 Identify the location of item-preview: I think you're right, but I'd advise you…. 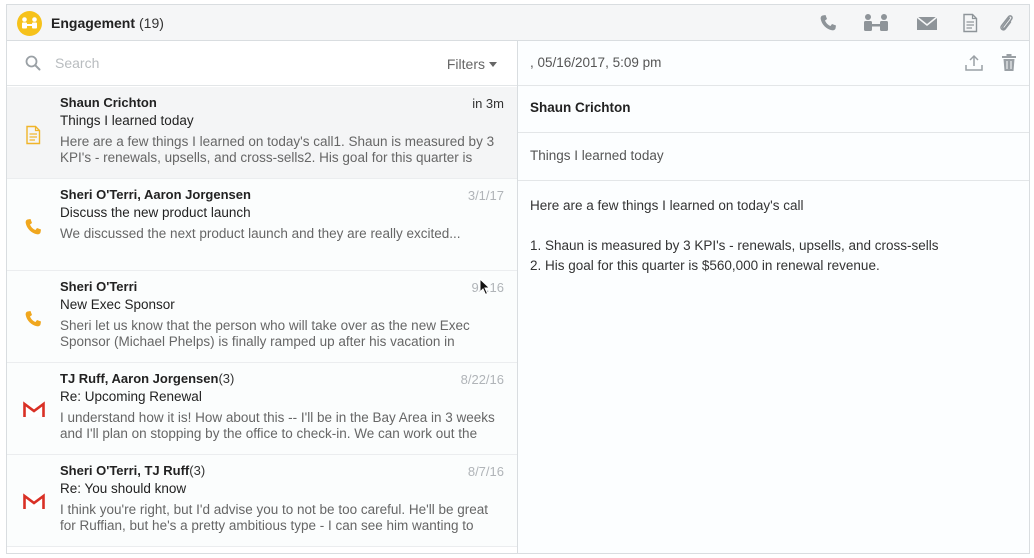
(274, 517).